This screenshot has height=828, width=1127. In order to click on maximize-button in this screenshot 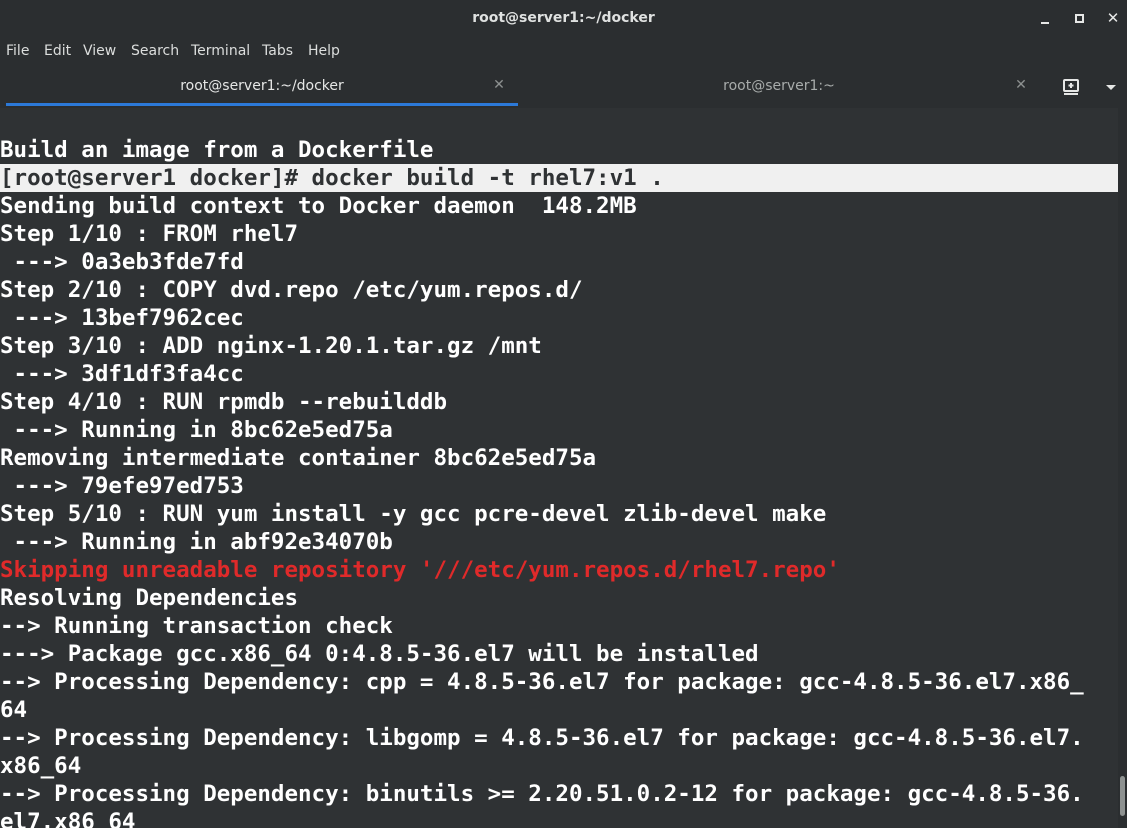, I will do `click(1079, 18)`.